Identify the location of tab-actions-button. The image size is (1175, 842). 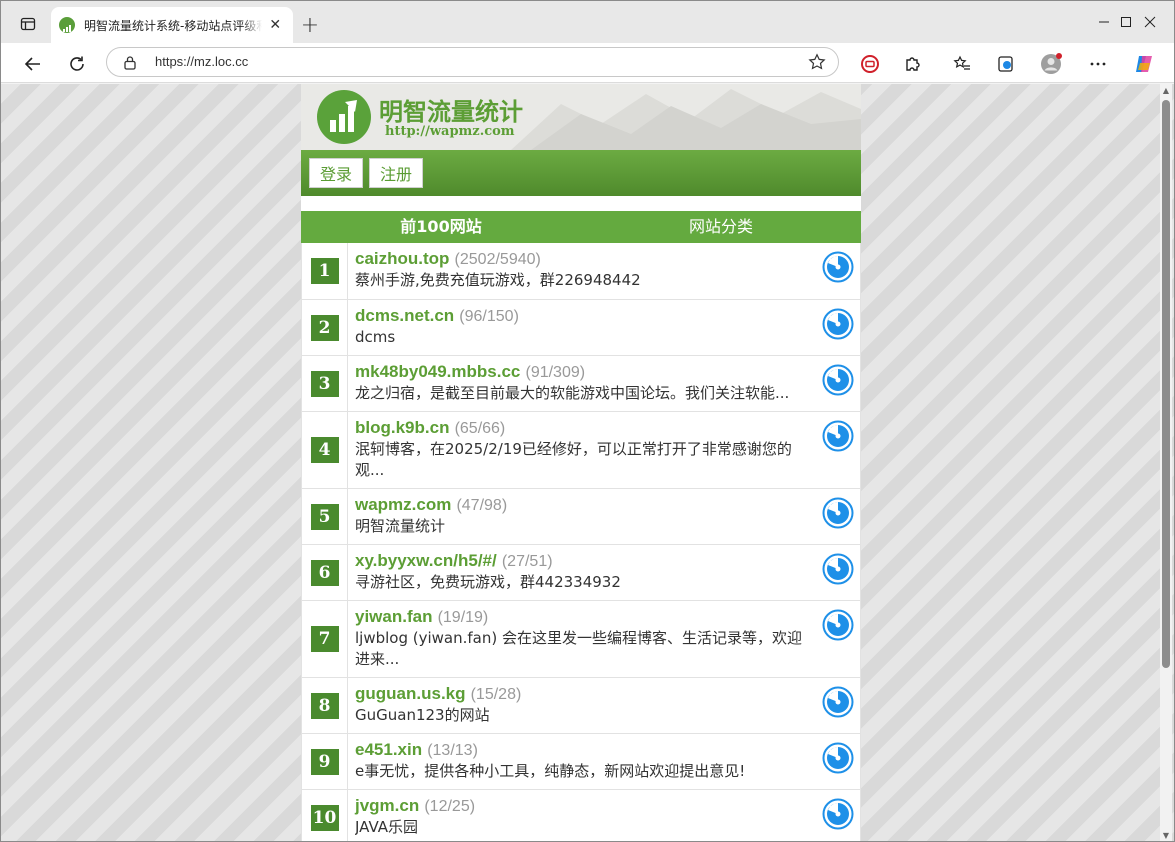
(28, 24).